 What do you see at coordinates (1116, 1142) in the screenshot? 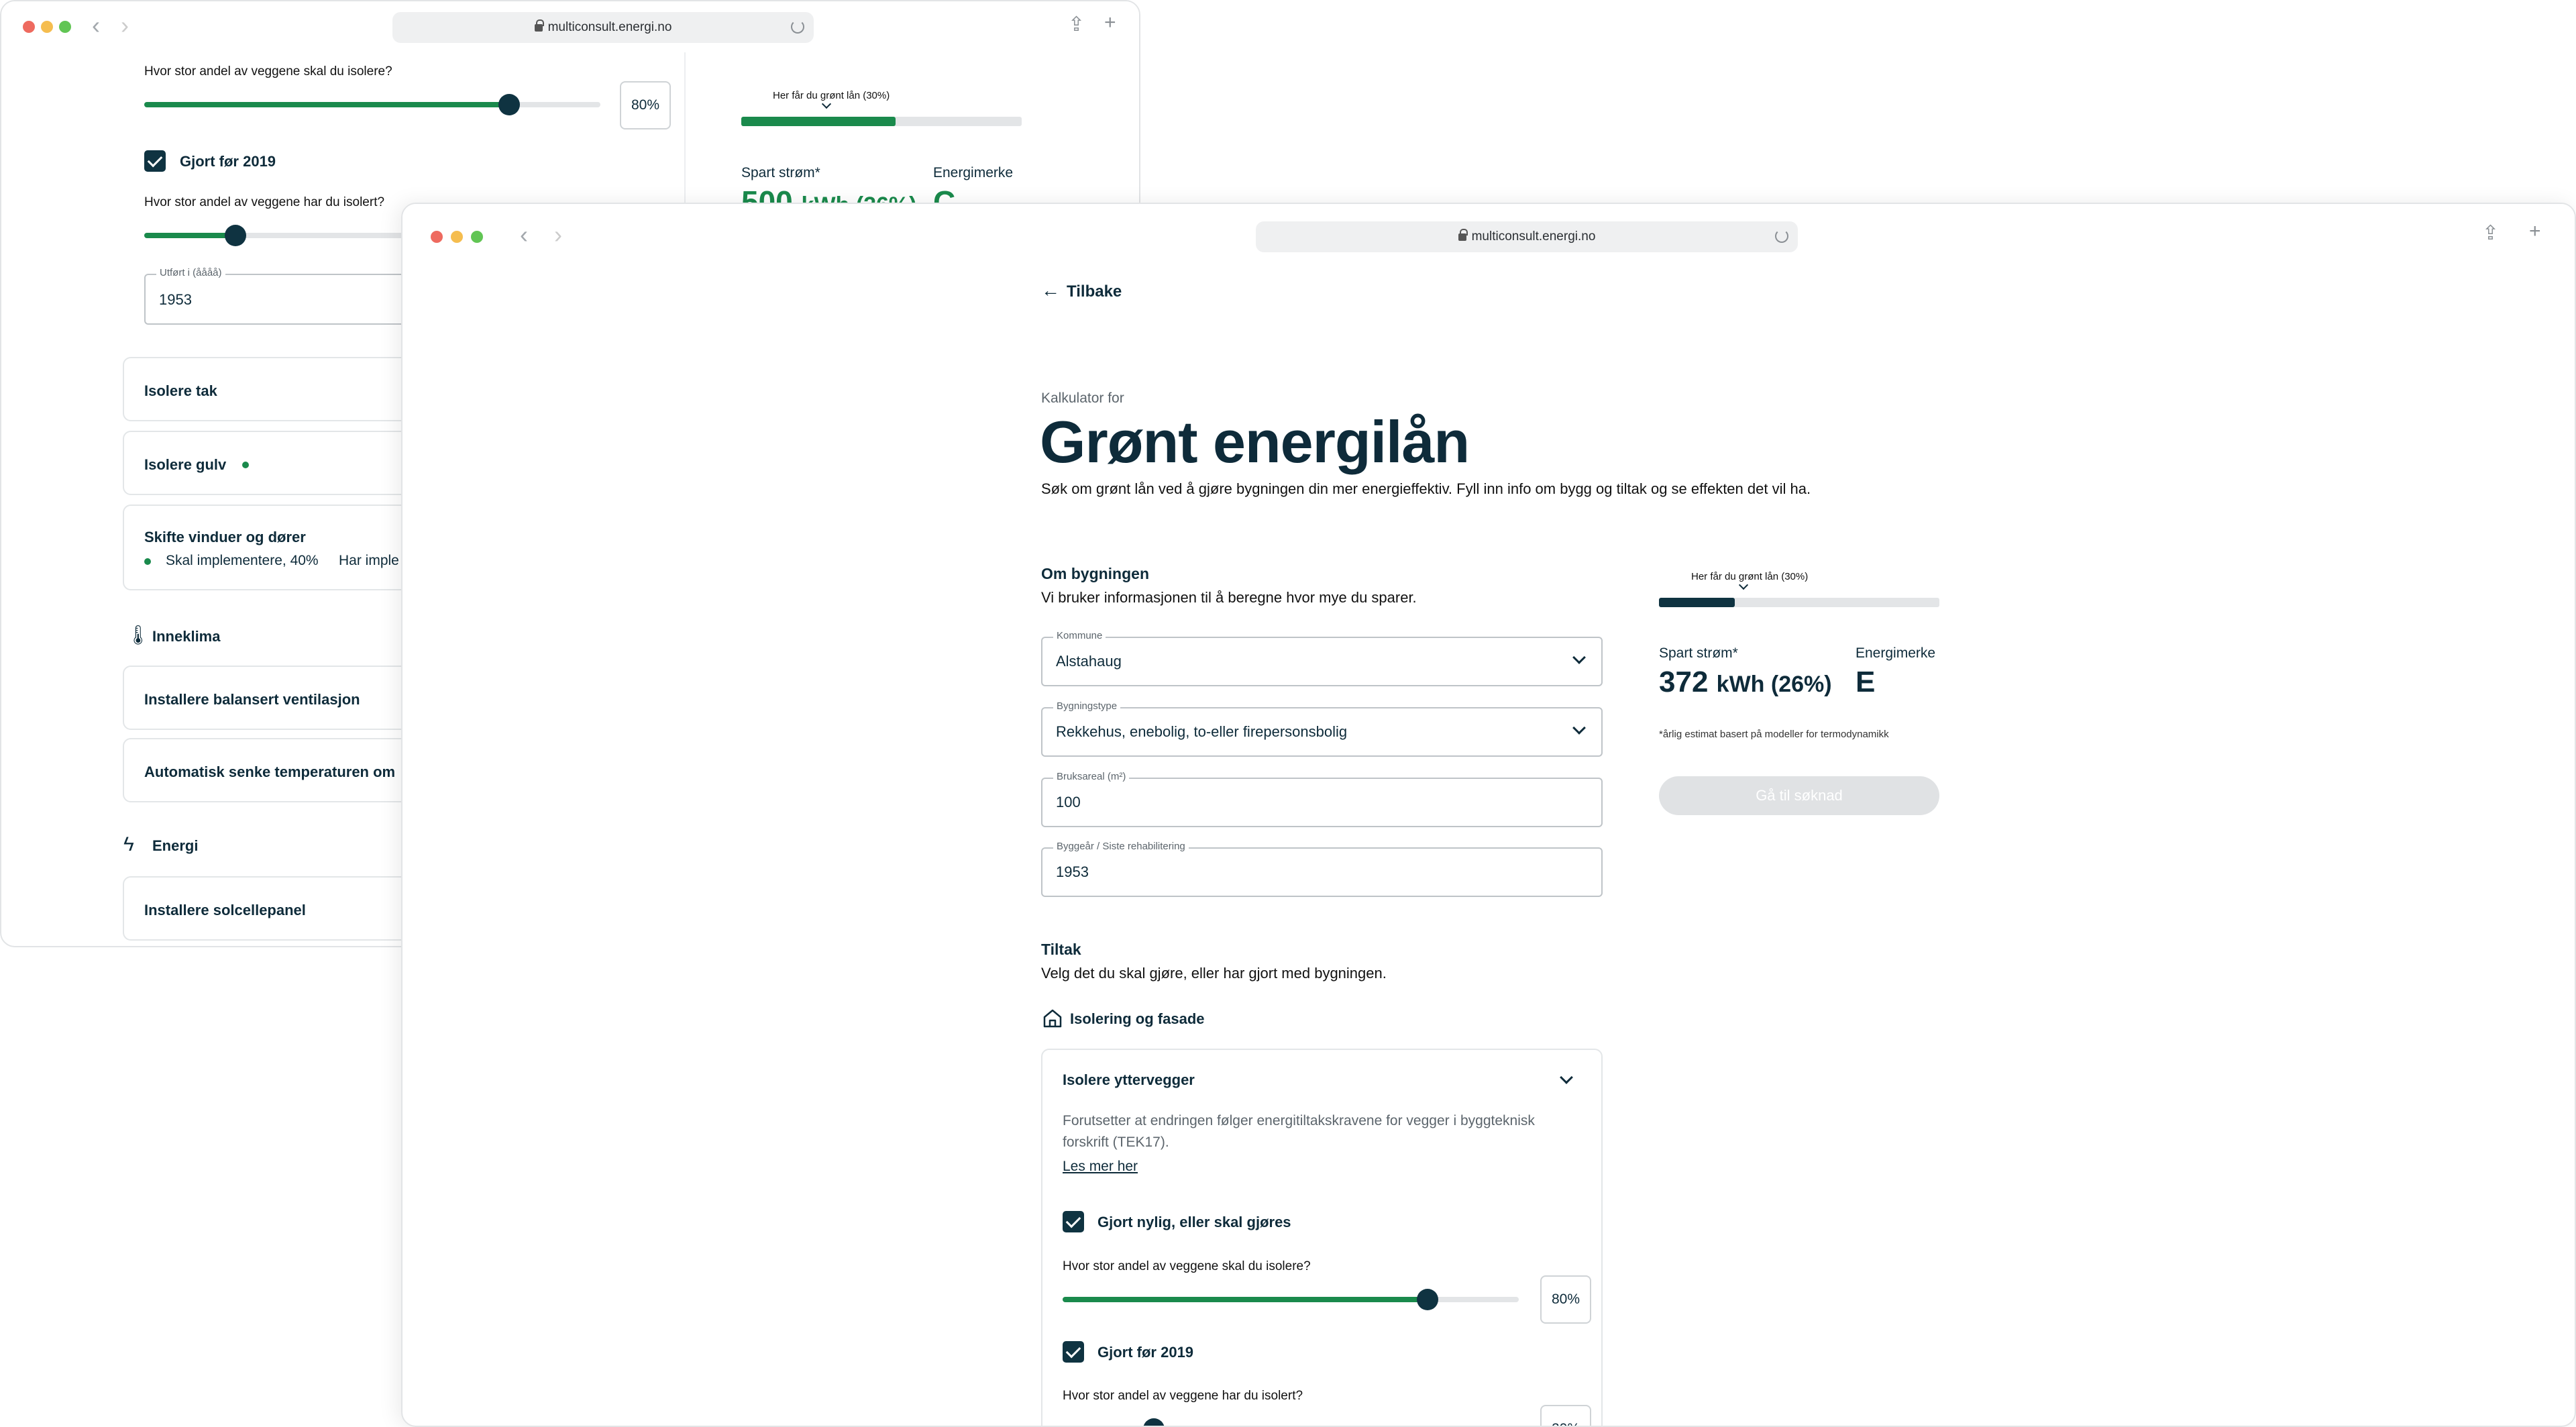
I see `card-description: forskrift (TEK17).` at bounding box center [1116, 1142].